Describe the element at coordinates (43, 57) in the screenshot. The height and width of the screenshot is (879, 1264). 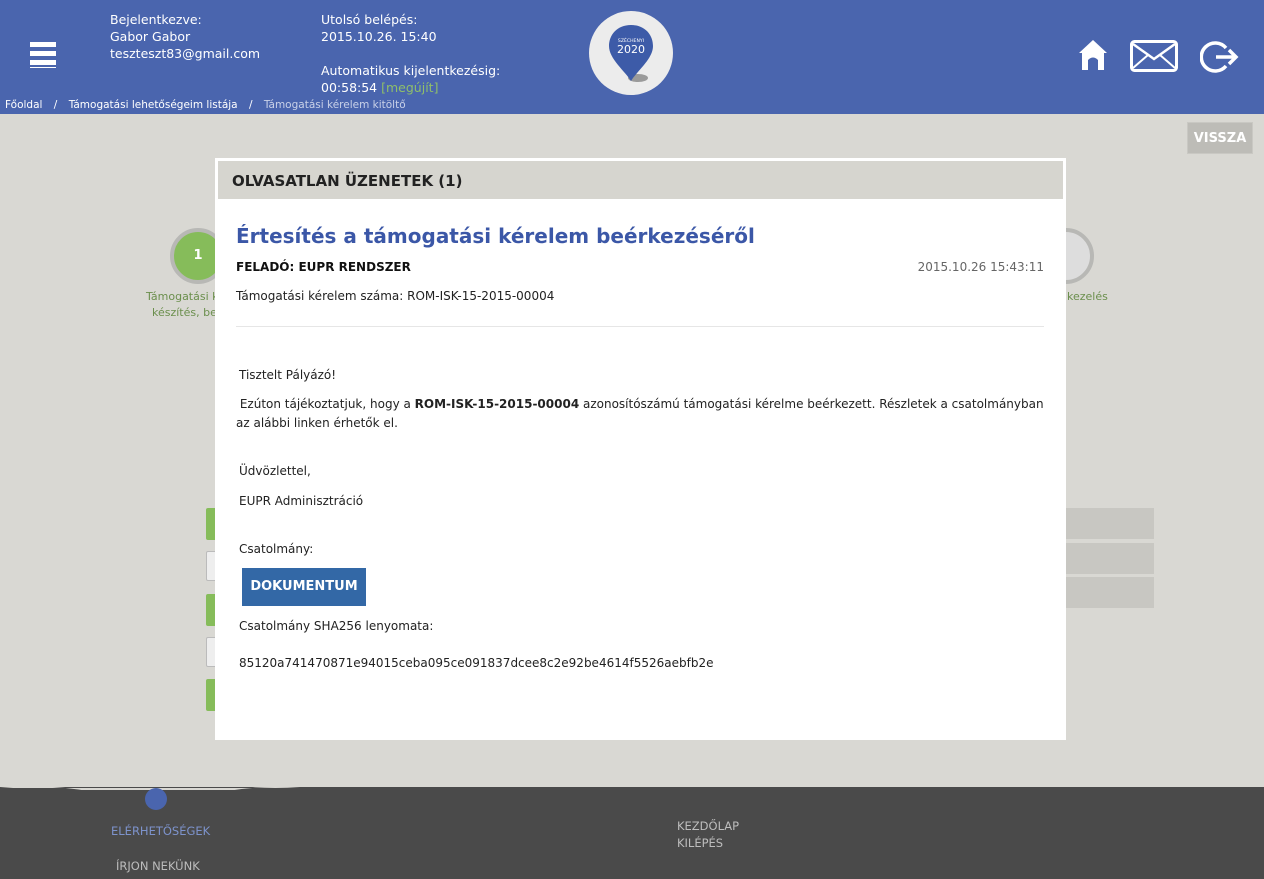
I see `menu-icon` at that location.